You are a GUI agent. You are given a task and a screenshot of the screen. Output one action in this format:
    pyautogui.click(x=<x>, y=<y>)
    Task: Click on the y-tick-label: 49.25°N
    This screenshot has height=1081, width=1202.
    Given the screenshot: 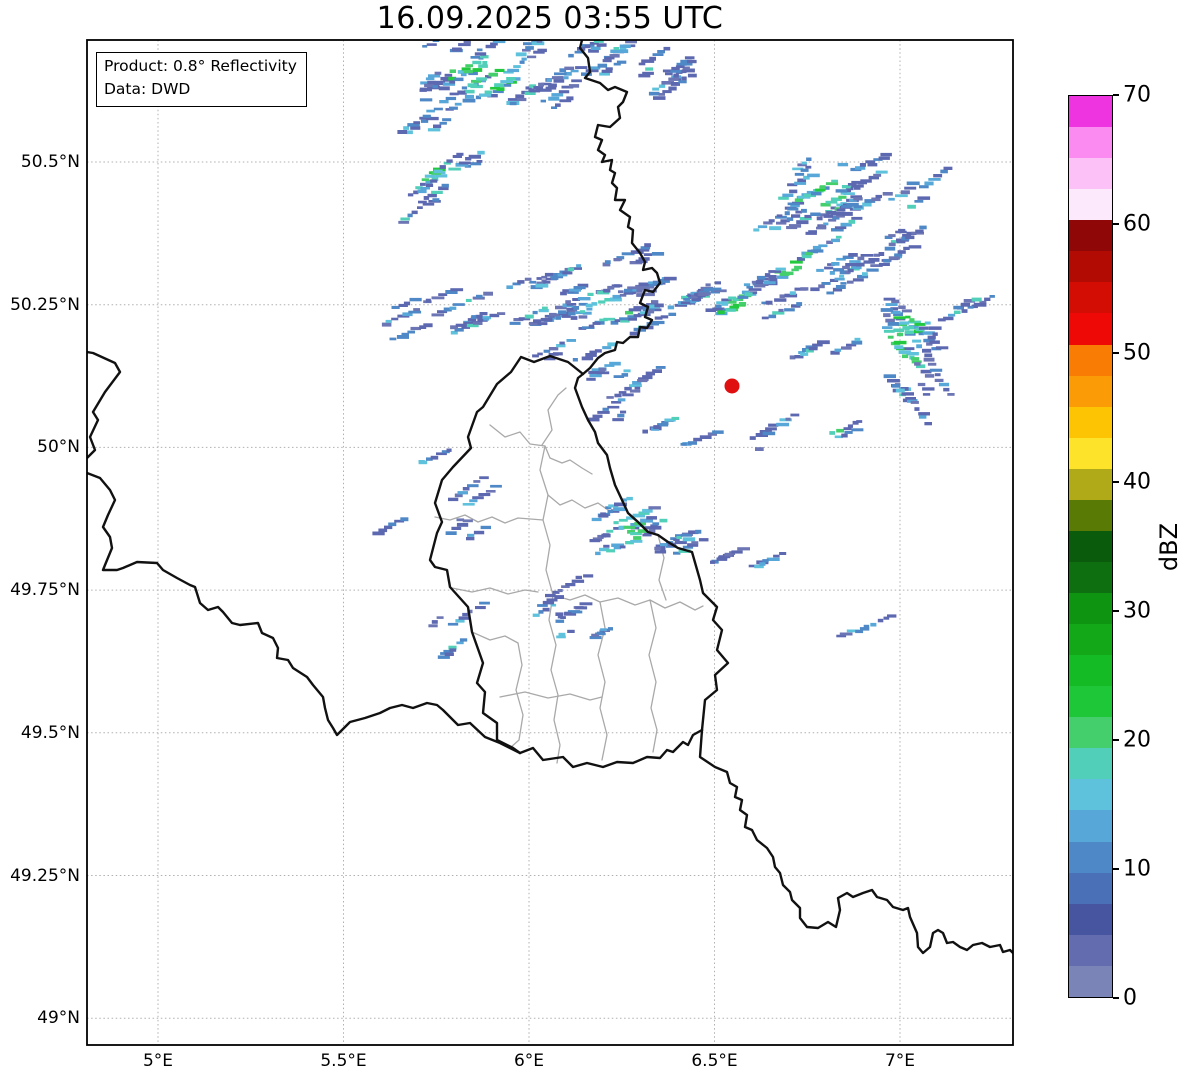 What is the action you would take?
    pyautogui.click(x=45, y=875)
    